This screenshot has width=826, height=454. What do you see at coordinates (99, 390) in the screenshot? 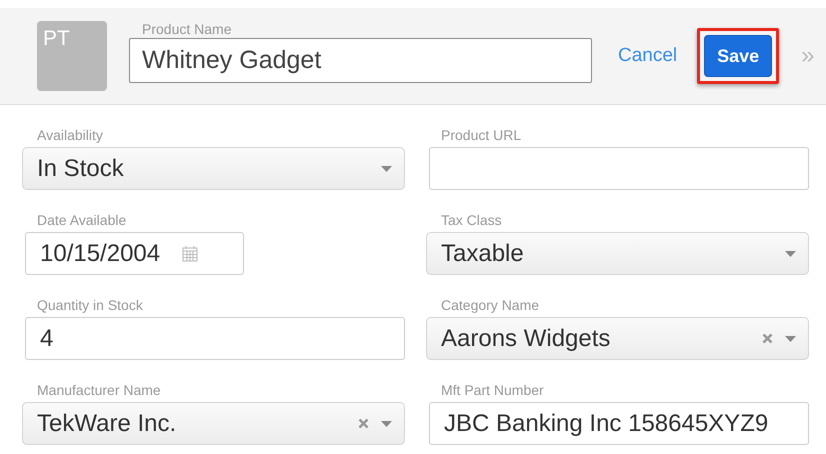
I see `field-label: Manufacturer Name` at bounding box center [99, 390].